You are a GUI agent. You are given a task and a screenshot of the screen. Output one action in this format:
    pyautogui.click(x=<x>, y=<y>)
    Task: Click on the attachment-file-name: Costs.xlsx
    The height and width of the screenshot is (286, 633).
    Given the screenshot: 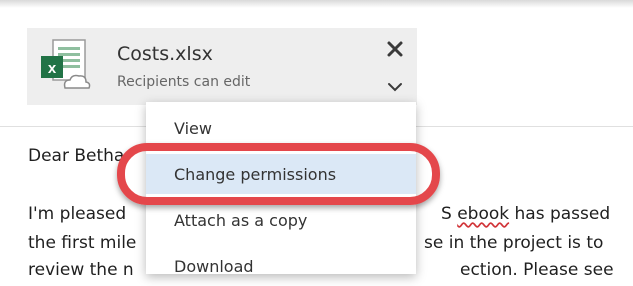 What is the action you would take?
    pyautogui.click(x=165, y=54)
    